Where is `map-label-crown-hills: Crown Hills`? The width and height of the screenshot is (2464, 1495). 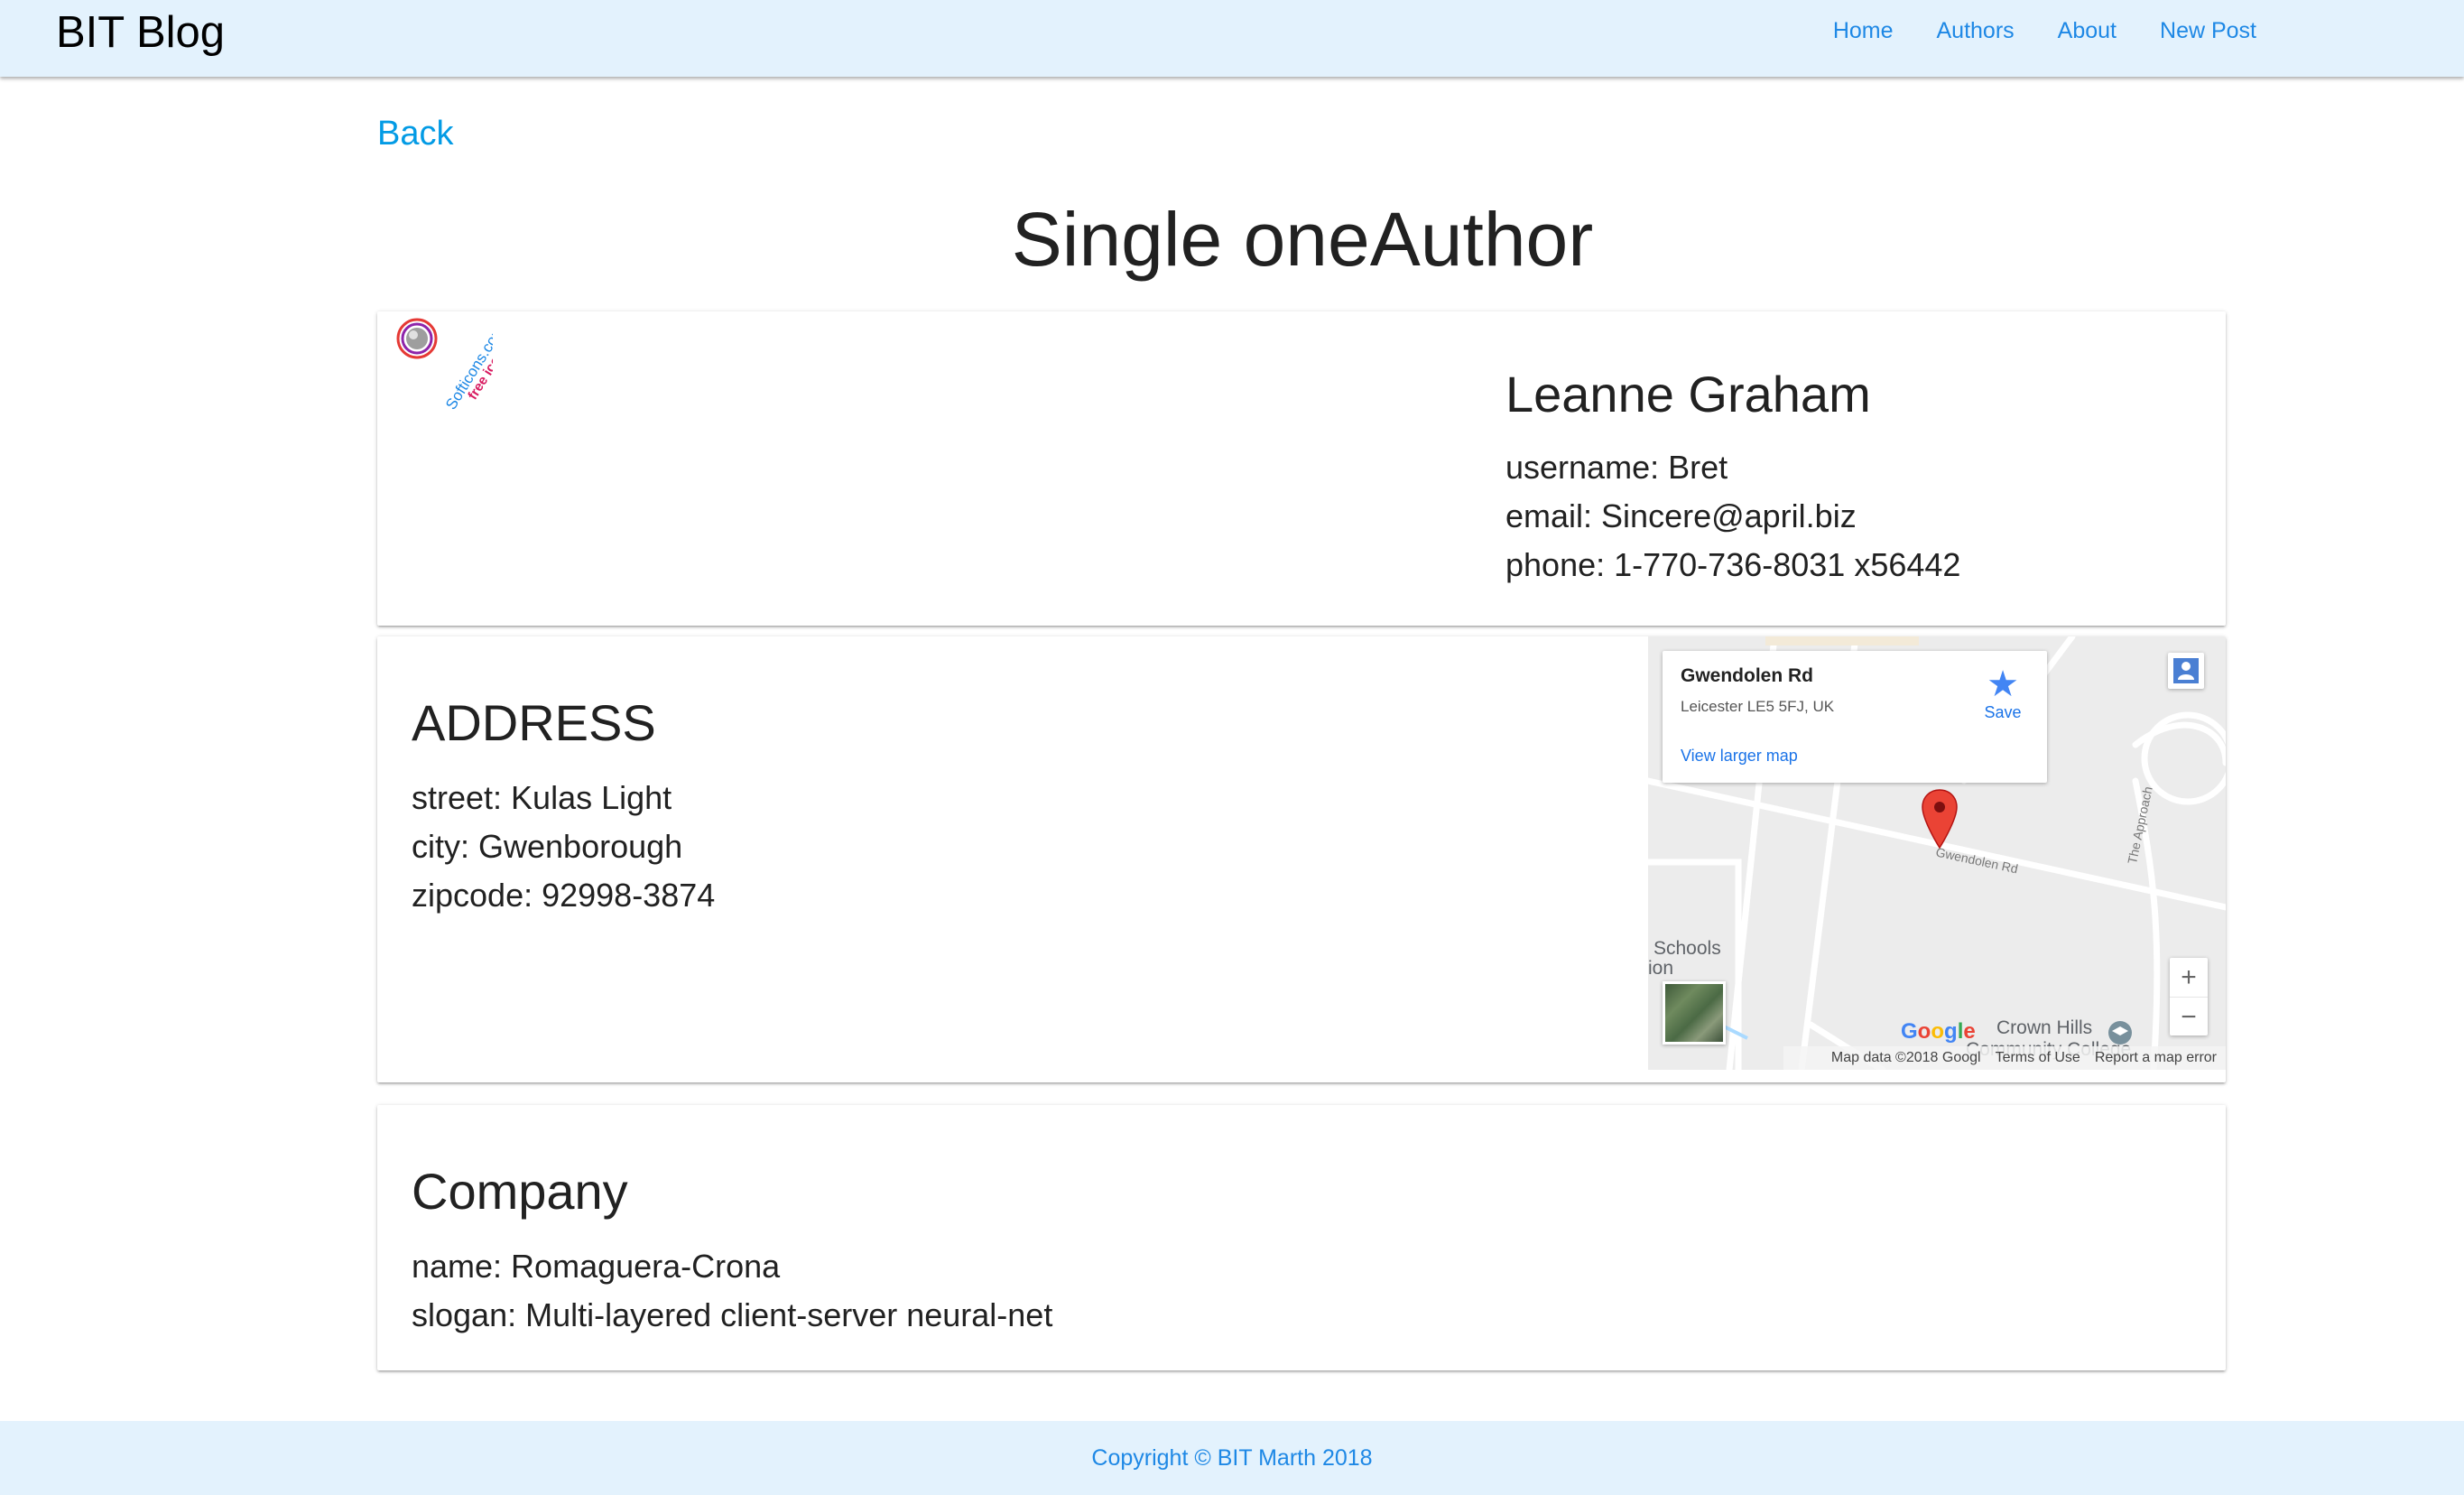
map-label-crown-hills: Crown Hills is located at coordinates (2044, 1027).